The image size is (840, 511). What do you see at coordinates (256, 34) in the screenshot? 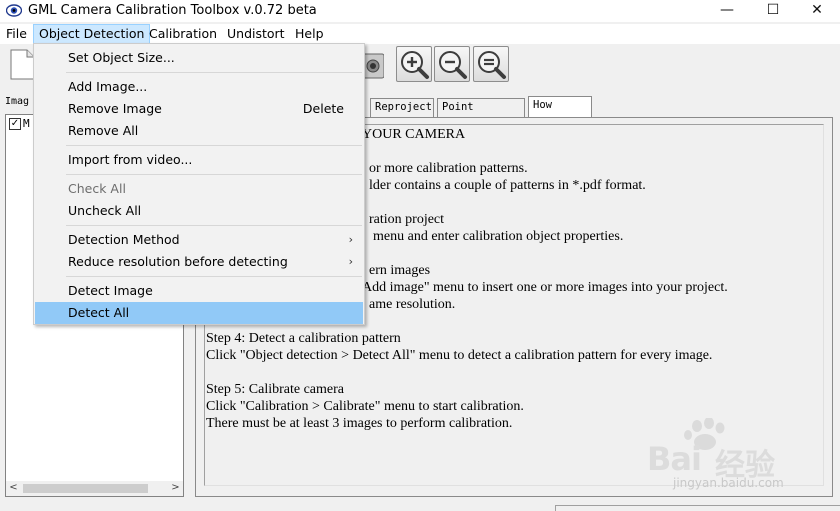
I see `menu-undistort: Undistort` at bounding box center [256, 34].